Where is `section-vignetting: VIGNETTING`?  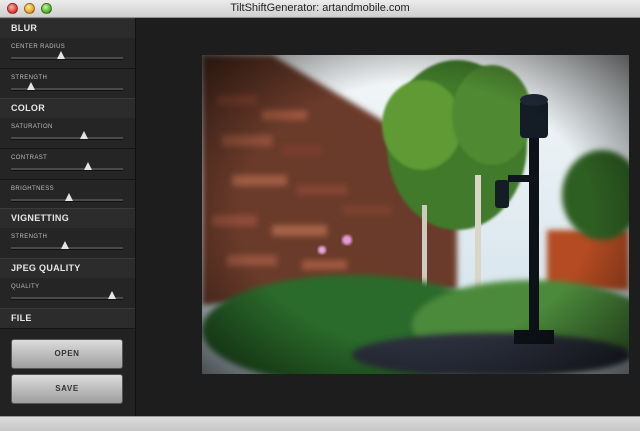 section-vignetting: VIGNETTING is located at coordinates (67, 218).